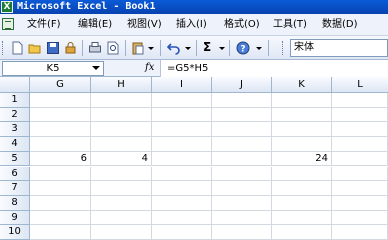 The image size is (388, 240). What do you see at coordinates (182, 188) in the screenshot?
I see `cell-i7` at bounding box center [182, 188].